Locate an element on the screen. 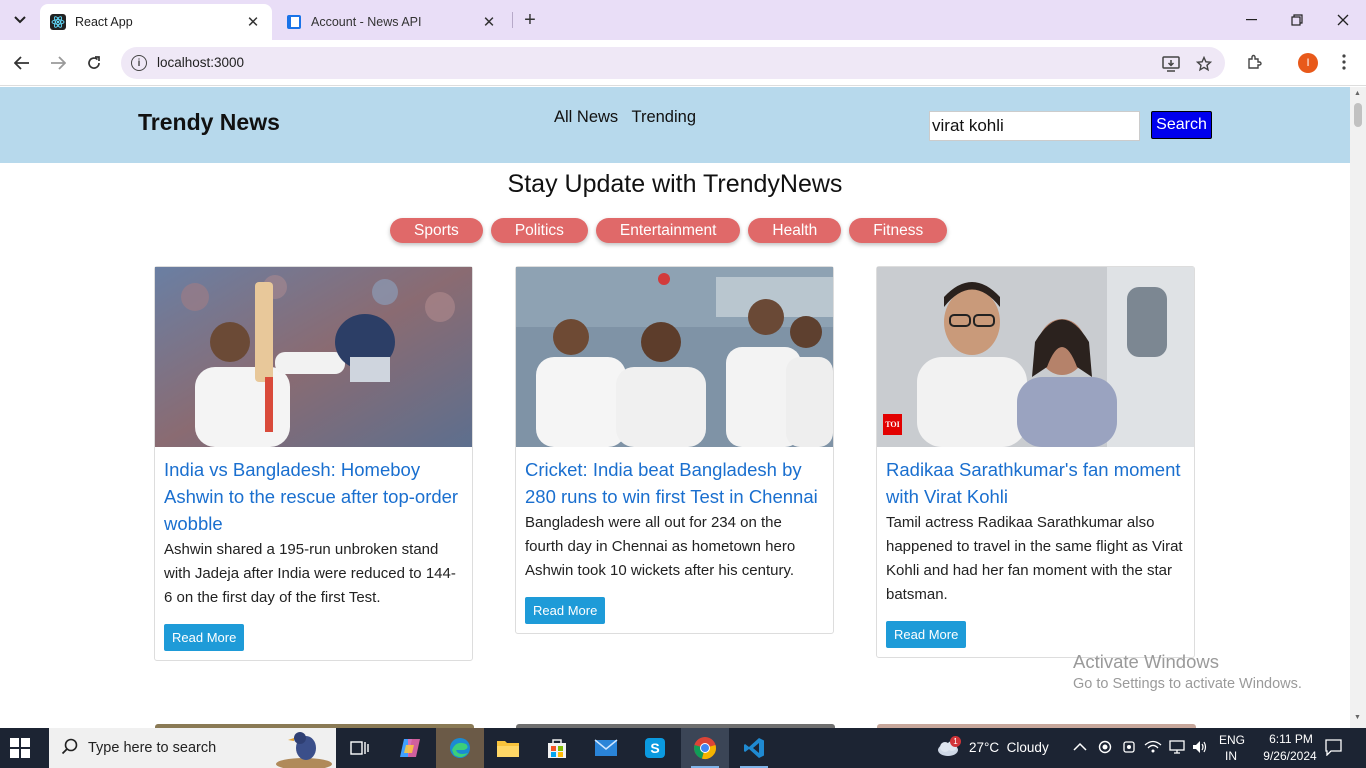 This screenshot has width=1366, height=768. minimize-button is located at coordinates (1251, 20).